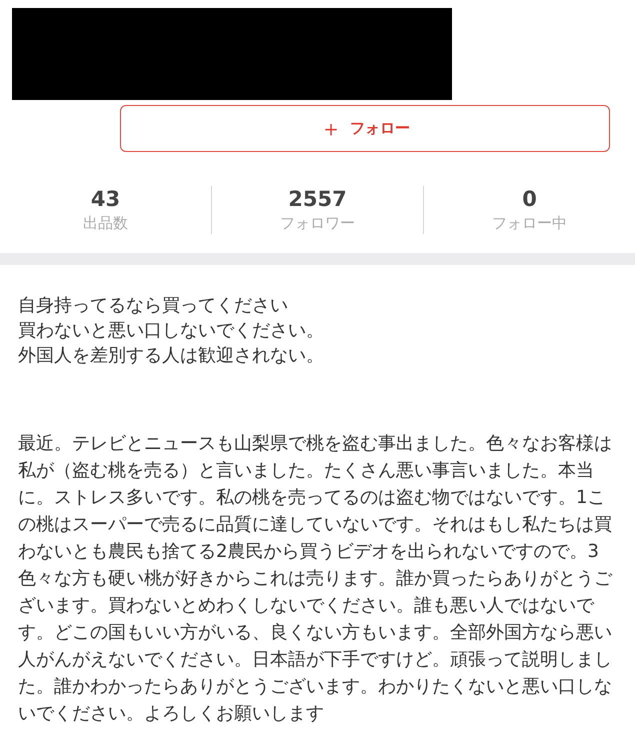  What do you see at coordinates (105, 223) in the screenshot?
I see `stat-label: 出品数` at bounding box center [105, 223].